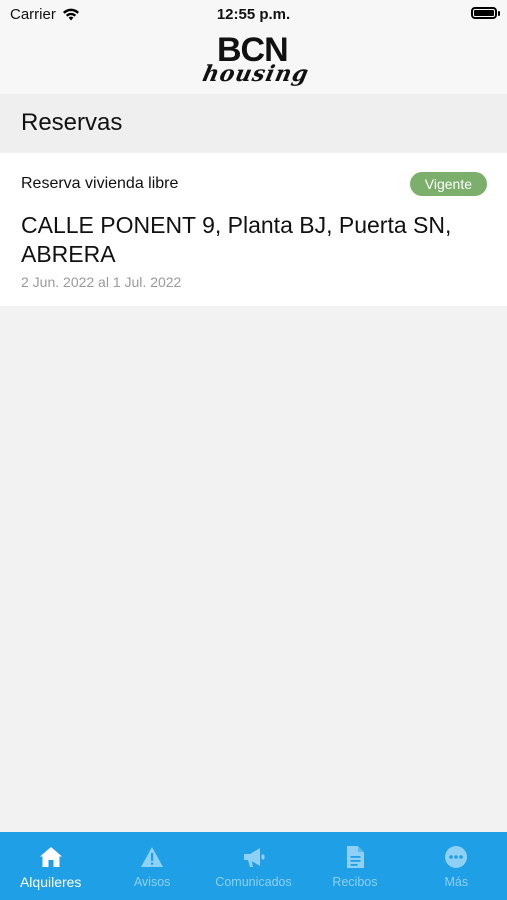  Describe the element at coordinates (256, 74) in the screenshot. I see `logo-housing-text: housing` at that location.